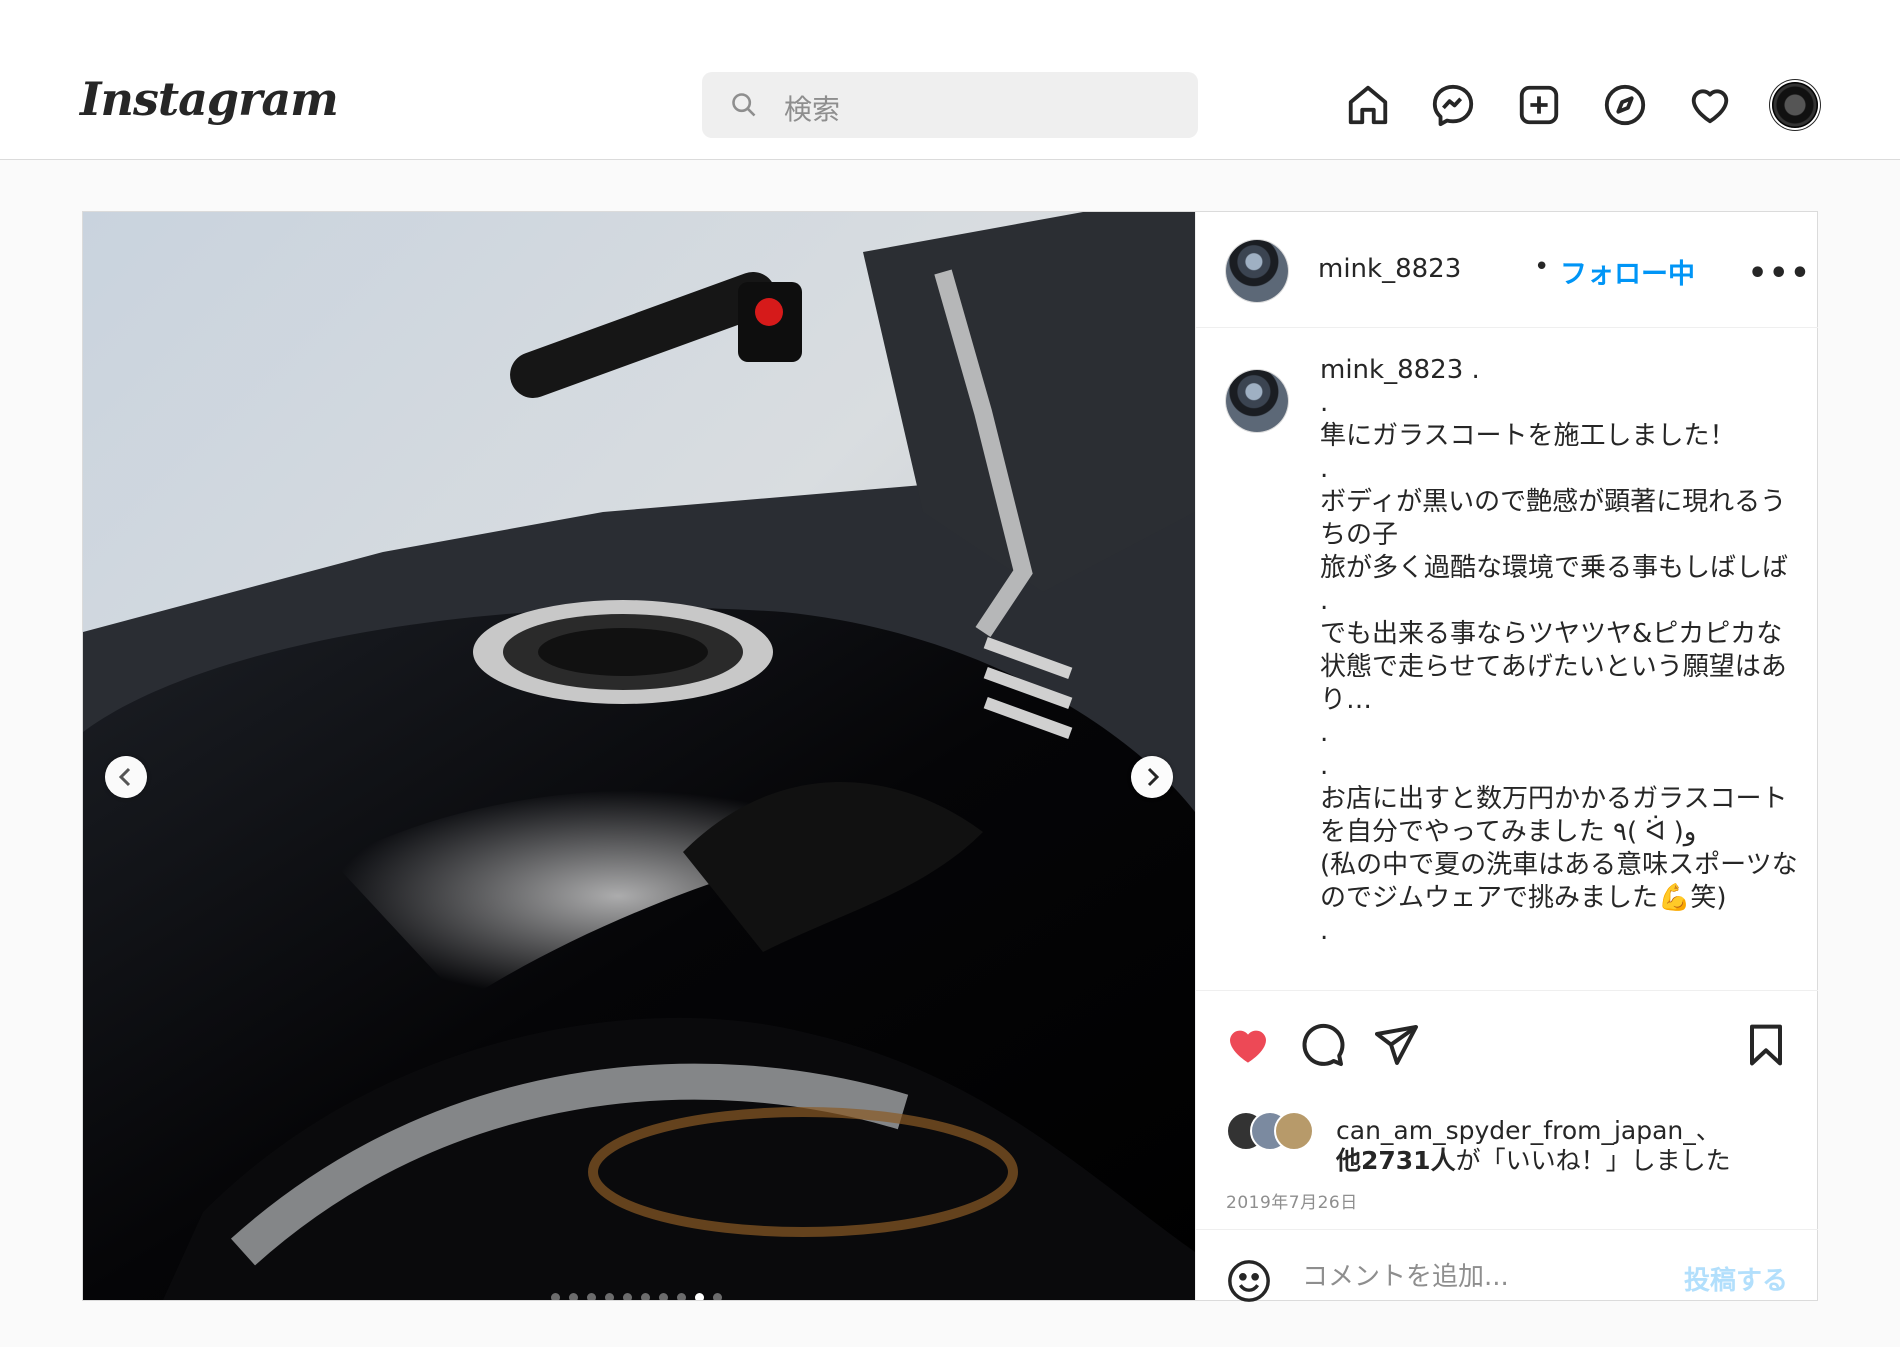 This screenshot has height=1347, width=1900. Describe the element at coordinates (1248, 1045) in the screenshot. I see `like-heart-icon` at that location.